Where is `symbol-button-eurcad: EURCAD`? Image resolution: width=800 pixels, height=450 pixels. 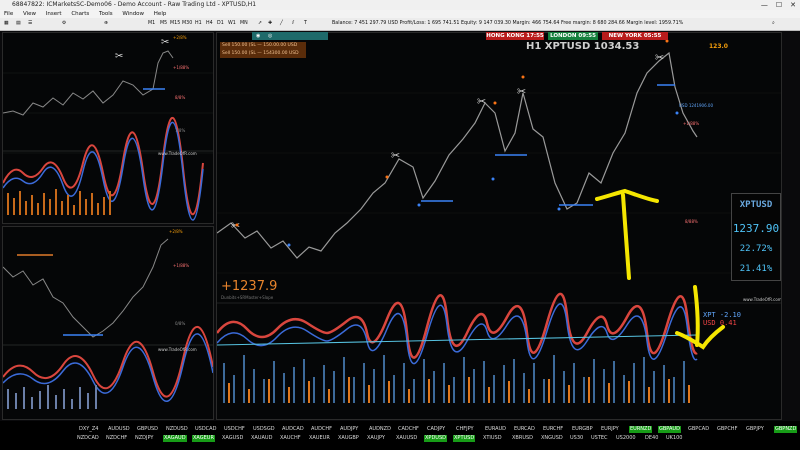
symbol-button-eurcad: EURCAD is located at coordinates (524, 429).